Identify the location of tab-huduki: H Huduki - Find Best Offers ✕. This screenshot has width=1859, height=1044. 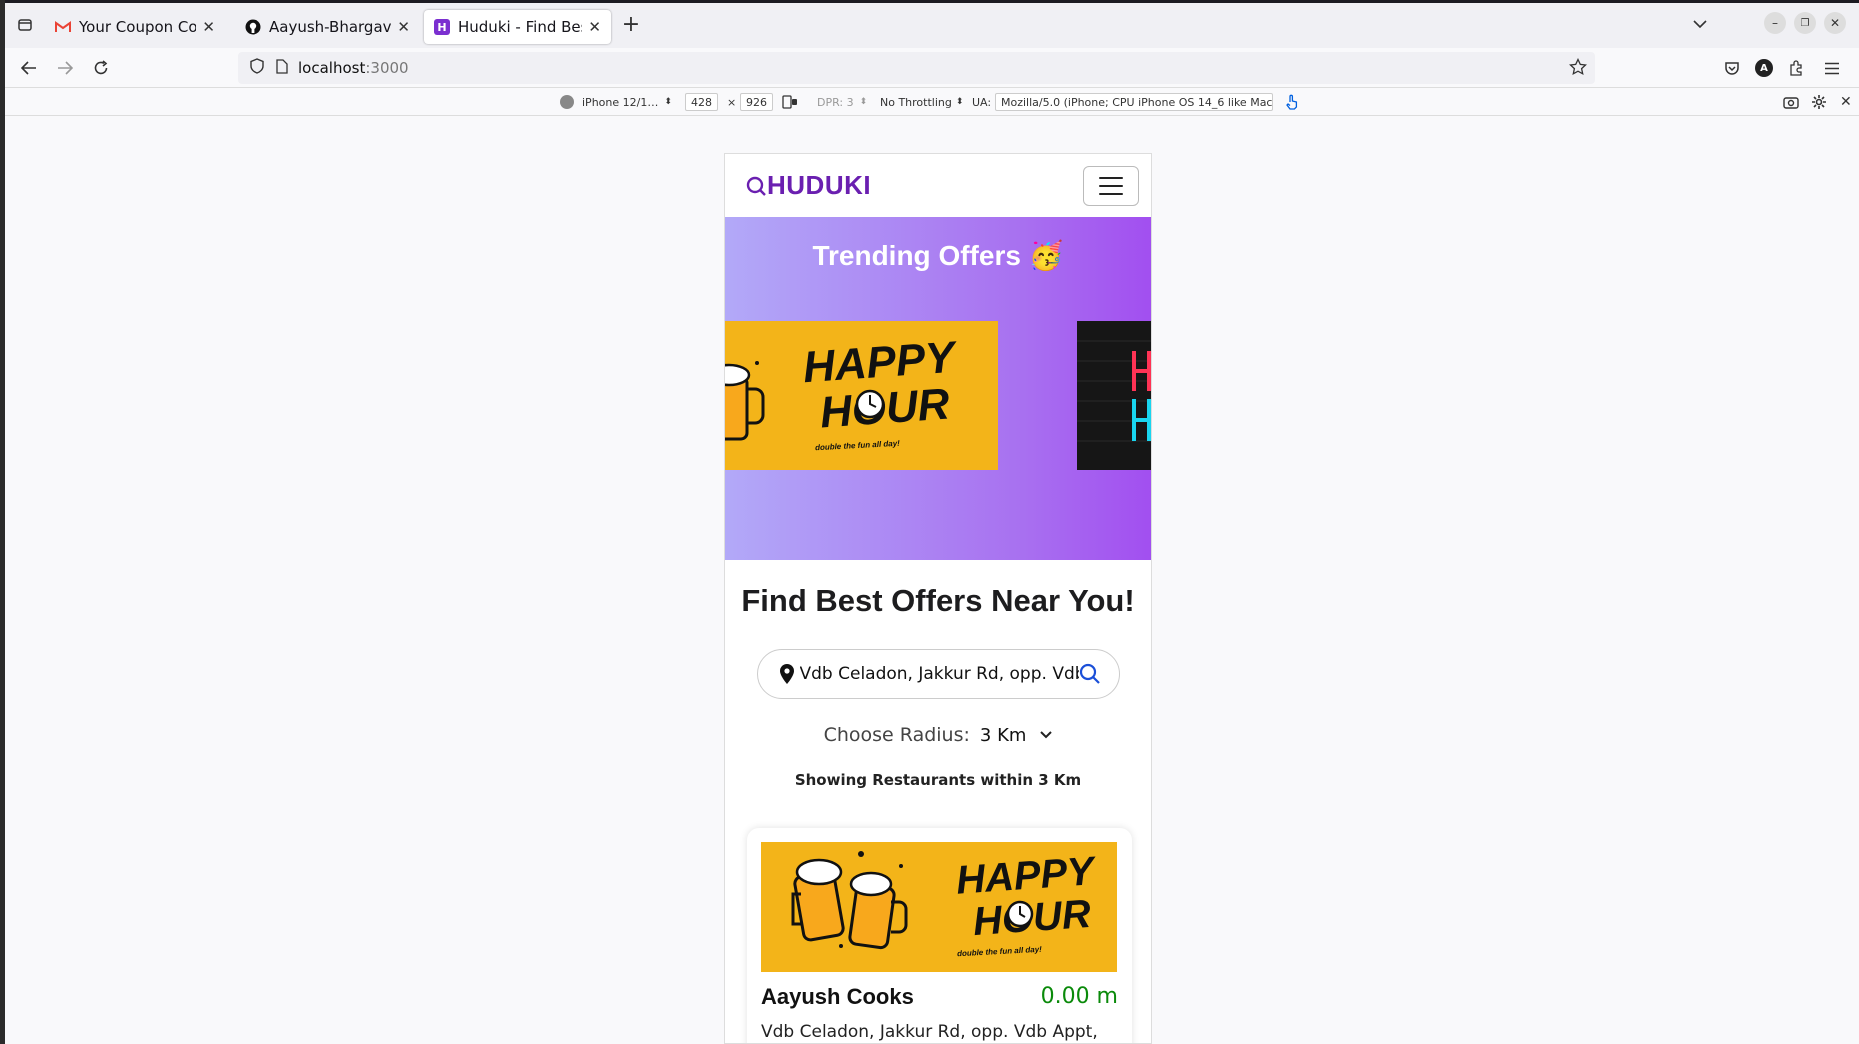
(517, 27).